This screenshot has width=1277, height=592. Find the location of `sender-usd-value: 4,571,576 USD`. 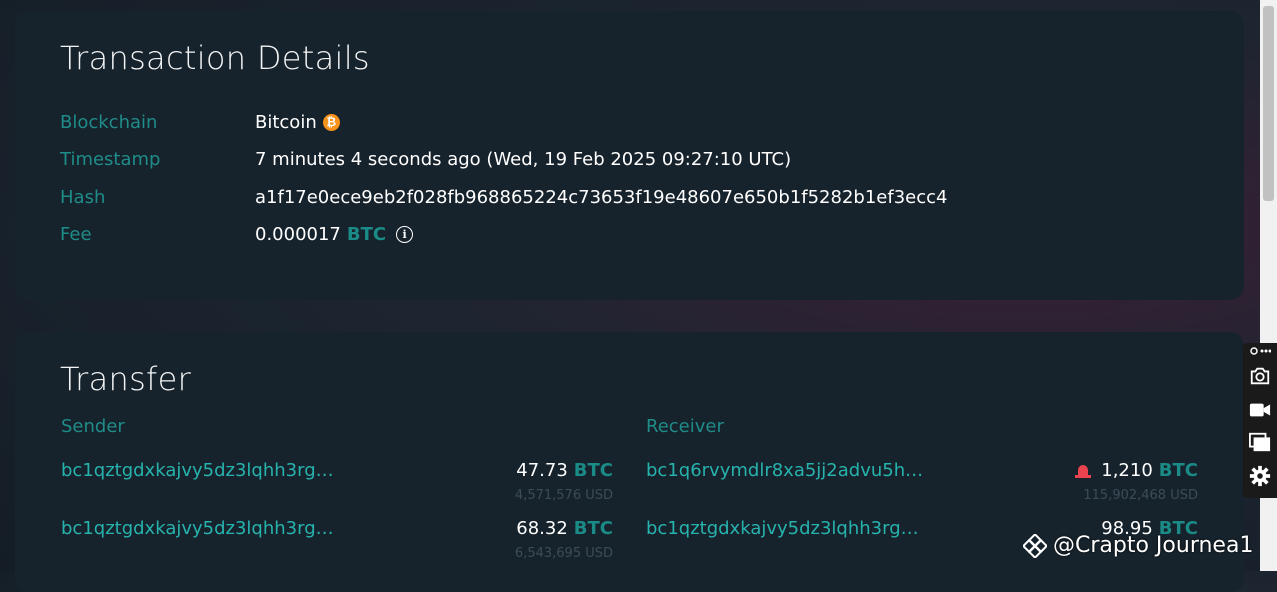

sender-usd-value: 4,571,576 USD is located at coordinates (563, 495).